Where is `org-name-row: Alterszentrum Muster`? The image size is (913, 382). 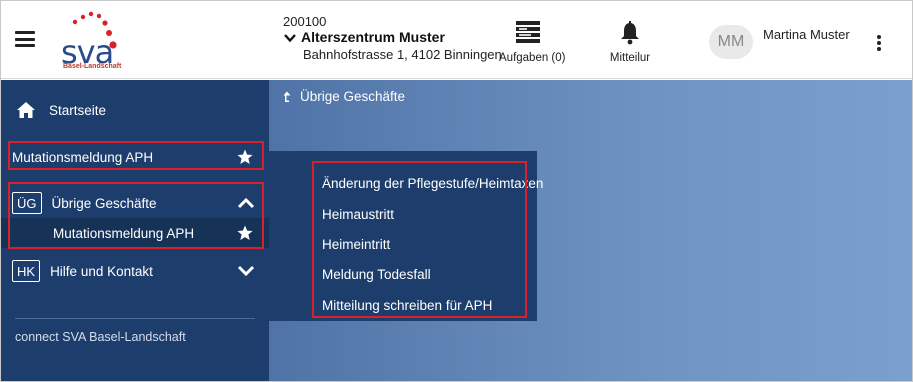 org-name-row: Alterszentrum Muster is located at coordinates (392, 37).